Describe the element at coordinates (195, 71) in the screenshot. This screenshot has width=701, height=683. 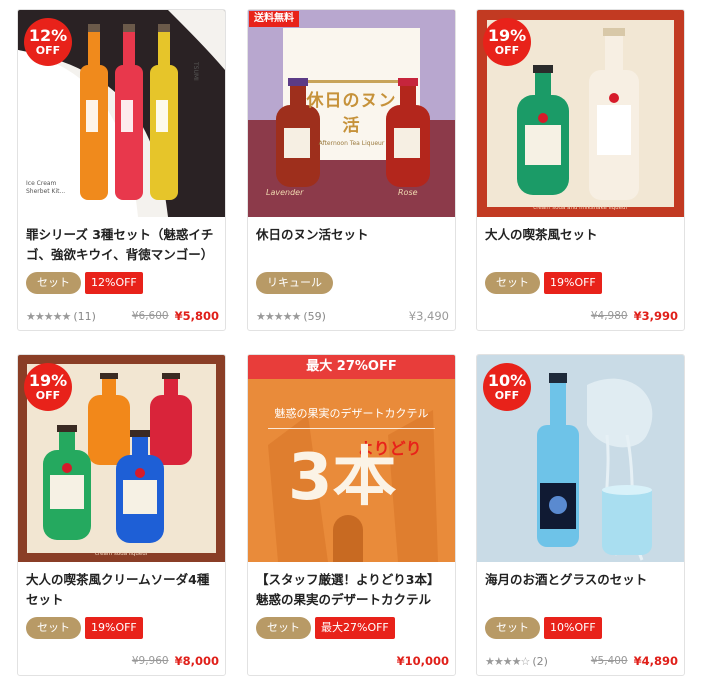
I see `image-brand: TSUMI` at that location.